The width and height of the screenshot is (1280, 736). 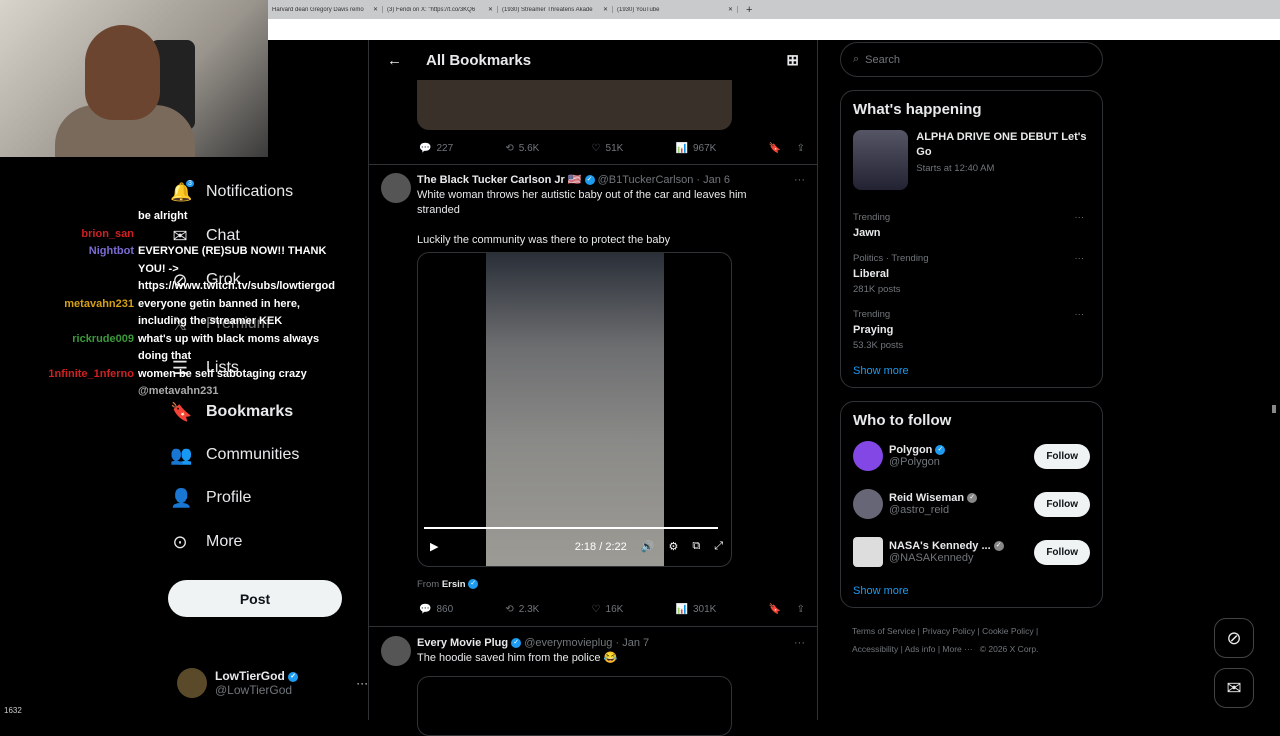 I want to click on like-button: ♡ 51K, so click(x=608, y=148).